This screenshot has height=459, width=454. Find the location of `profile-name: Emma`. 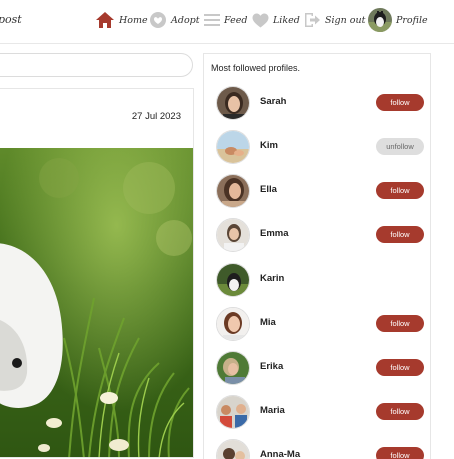

profile-name: Emma is located at coordinates (274, 233).